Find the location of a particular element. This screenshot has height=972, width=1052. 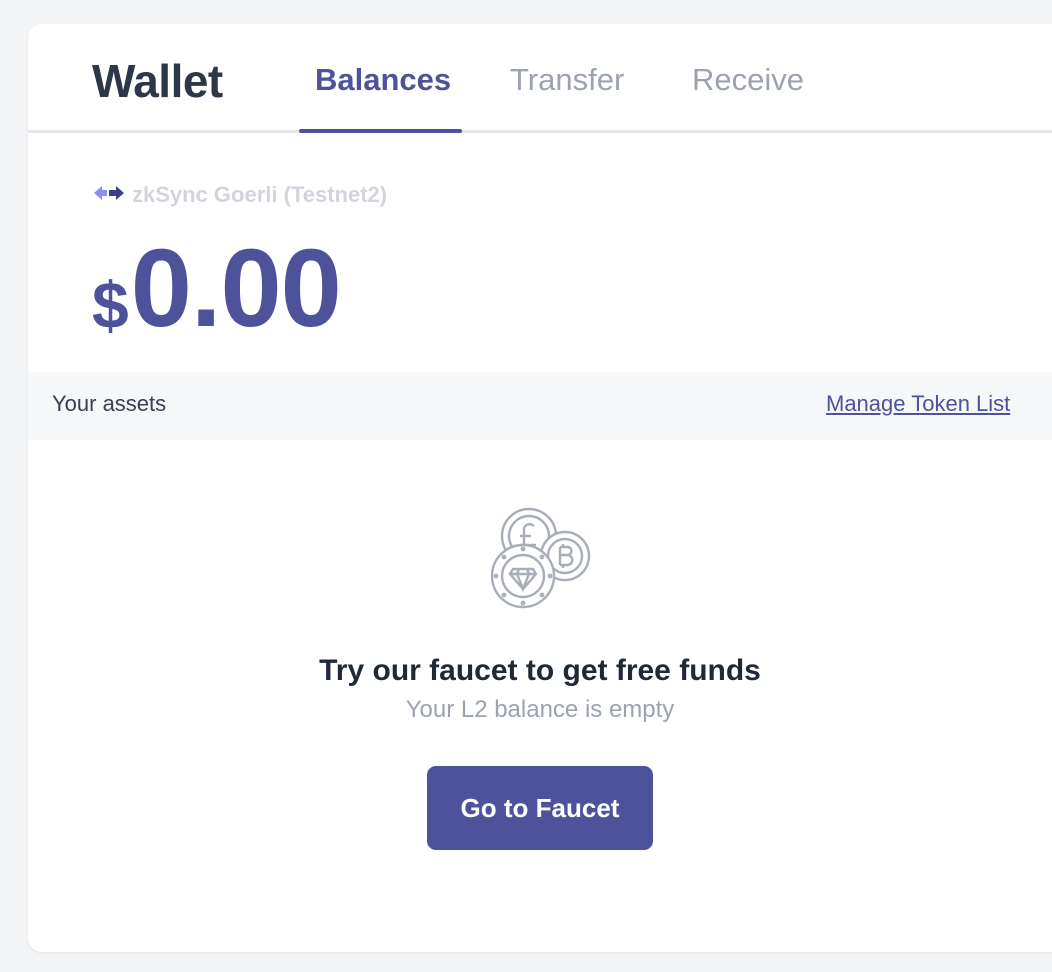

wallet-header: Wallet Balances Transfer Receive is located at coordinates (540, 78).